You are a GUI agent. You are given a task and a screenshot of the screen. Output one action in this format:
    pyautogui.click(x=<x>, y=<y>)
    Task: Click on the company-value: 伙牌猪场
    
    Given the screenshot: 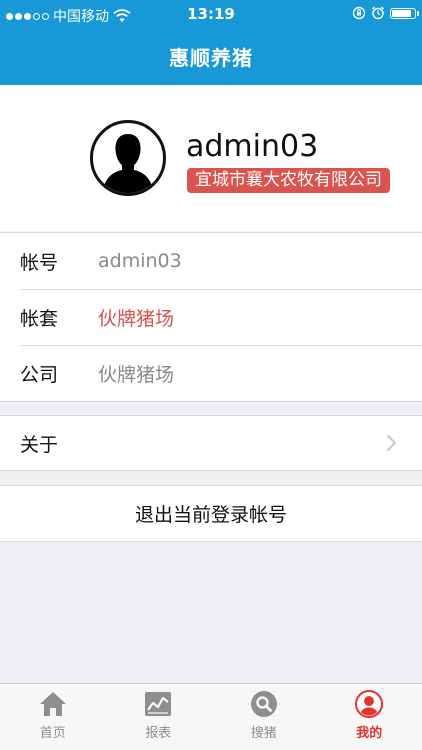 What is the action you would take?
    pyautogui.click(x=136, y=374)
    